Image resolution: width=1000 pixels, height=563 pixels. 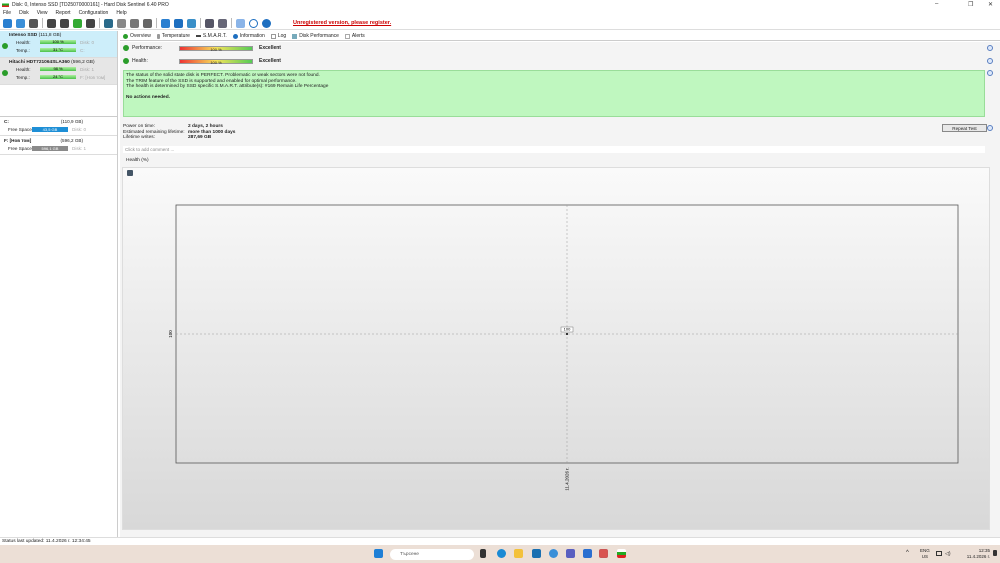 I want to click on email-icon, so click(x=178, y=23).